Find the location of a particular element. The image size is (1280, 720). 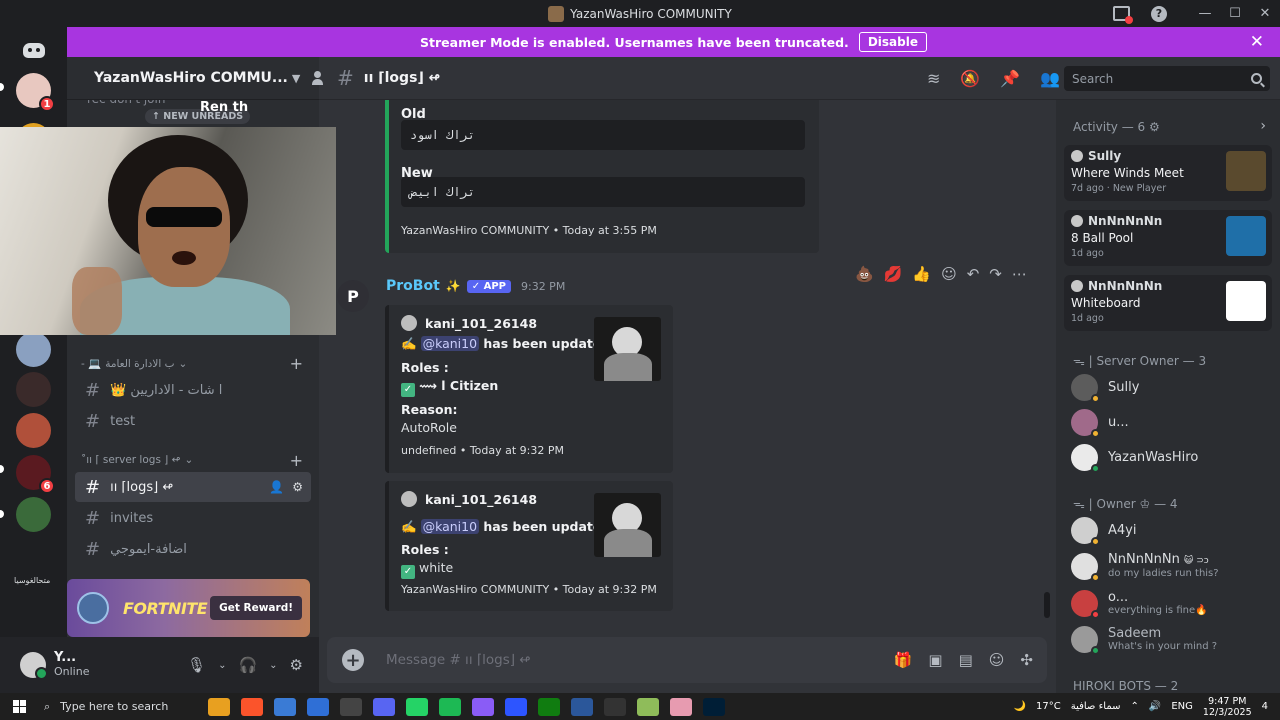

server-avatar: 1 is located at coordinates (35, 92).